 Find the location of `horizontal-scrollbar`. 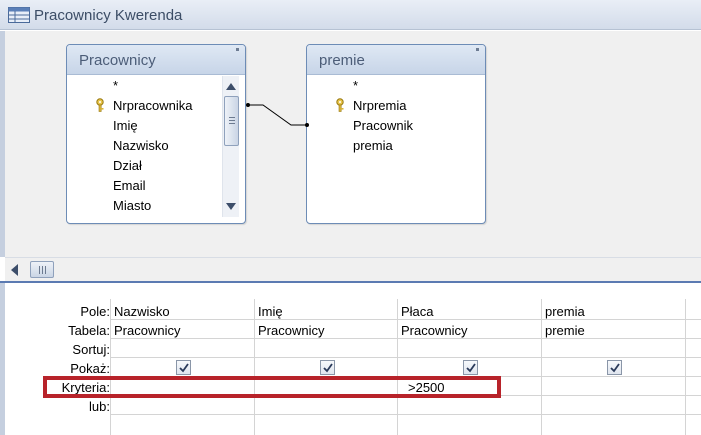

horizontal-scrollbar is located at coordinates (353, 269).